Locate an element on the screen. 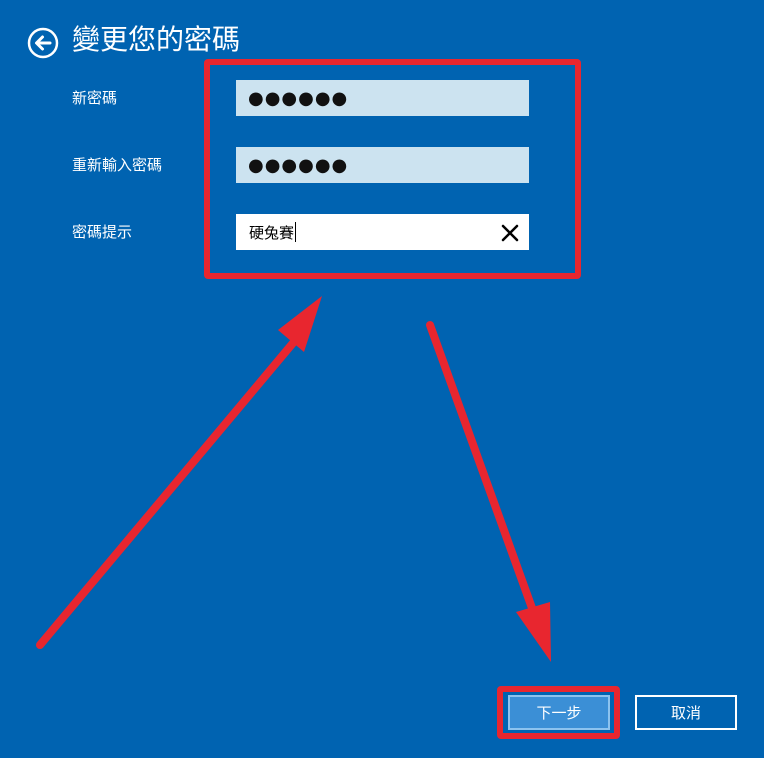  annotation-arrow-up-head is located at coordinates (300, 324).